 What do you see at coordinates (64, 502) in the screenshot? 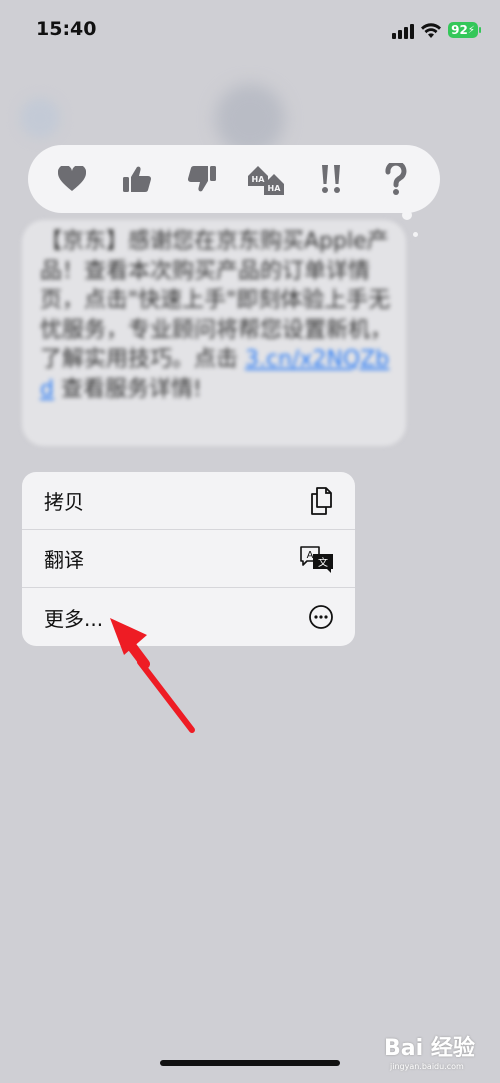
I see `menu-item-label: 拷贝` at bounding box center [64, 502].